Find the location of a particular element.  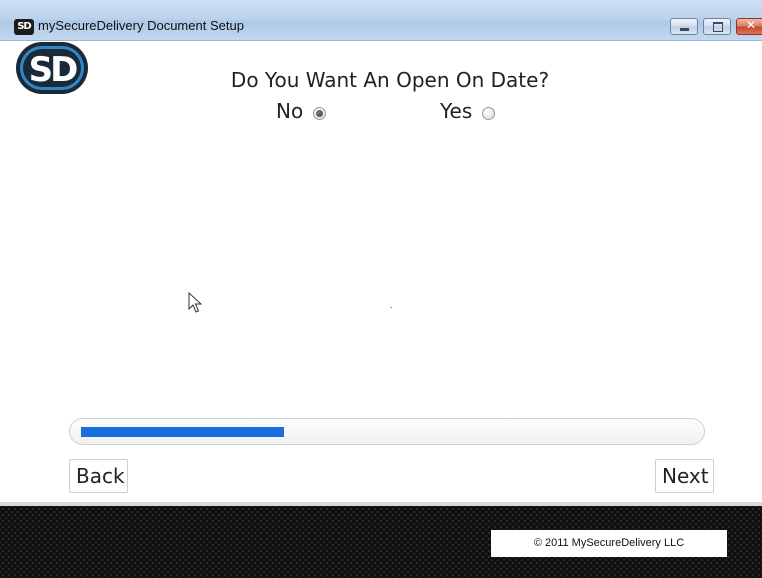

app-icon: SD is located at coordinates (24, 27).